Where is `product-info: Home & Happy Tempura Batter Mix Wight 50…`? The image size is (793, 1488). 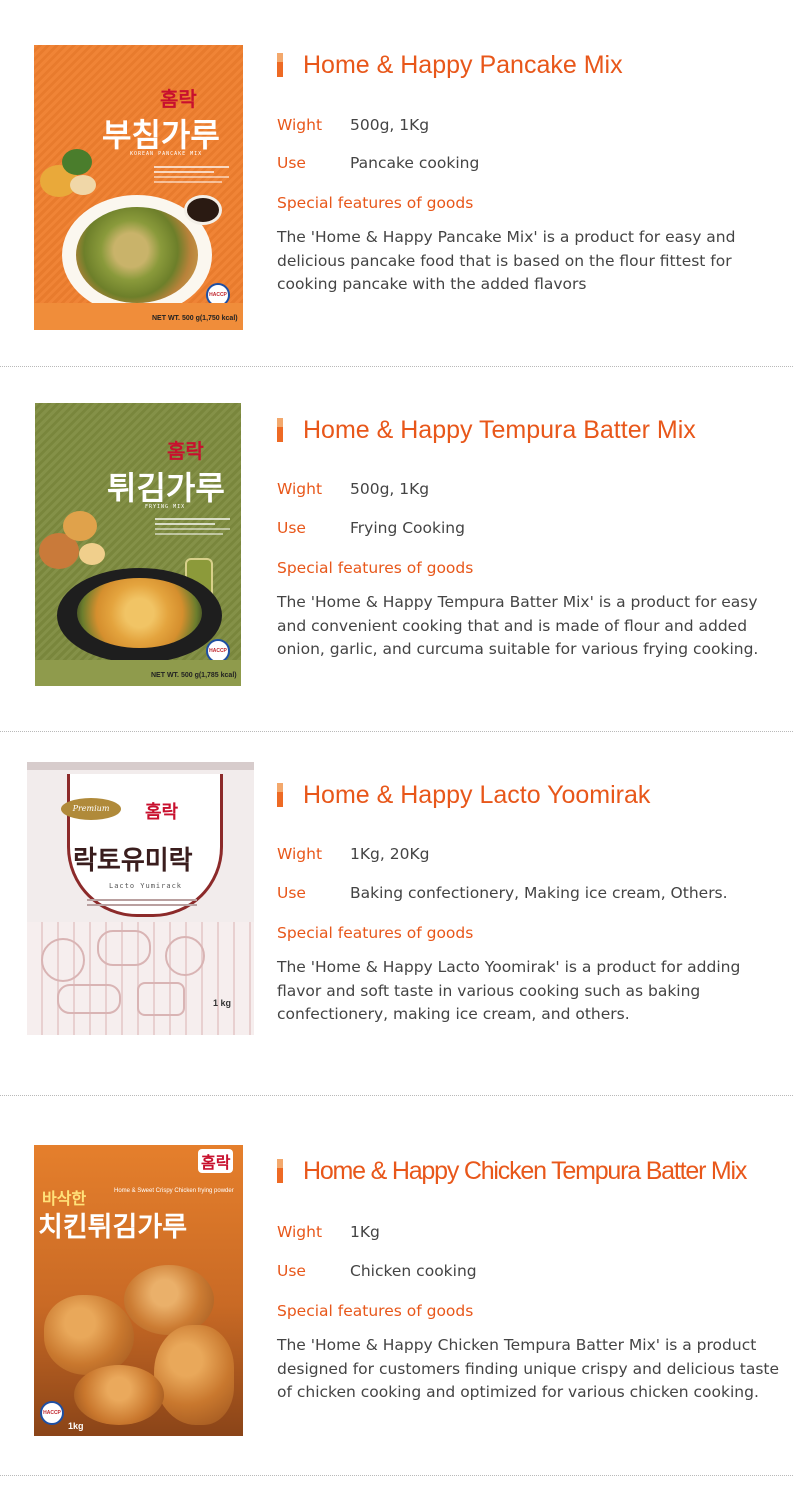
product-info: Home & Happy Tempura Batter Mix Wight 50… is located at coordinates (532, 560).